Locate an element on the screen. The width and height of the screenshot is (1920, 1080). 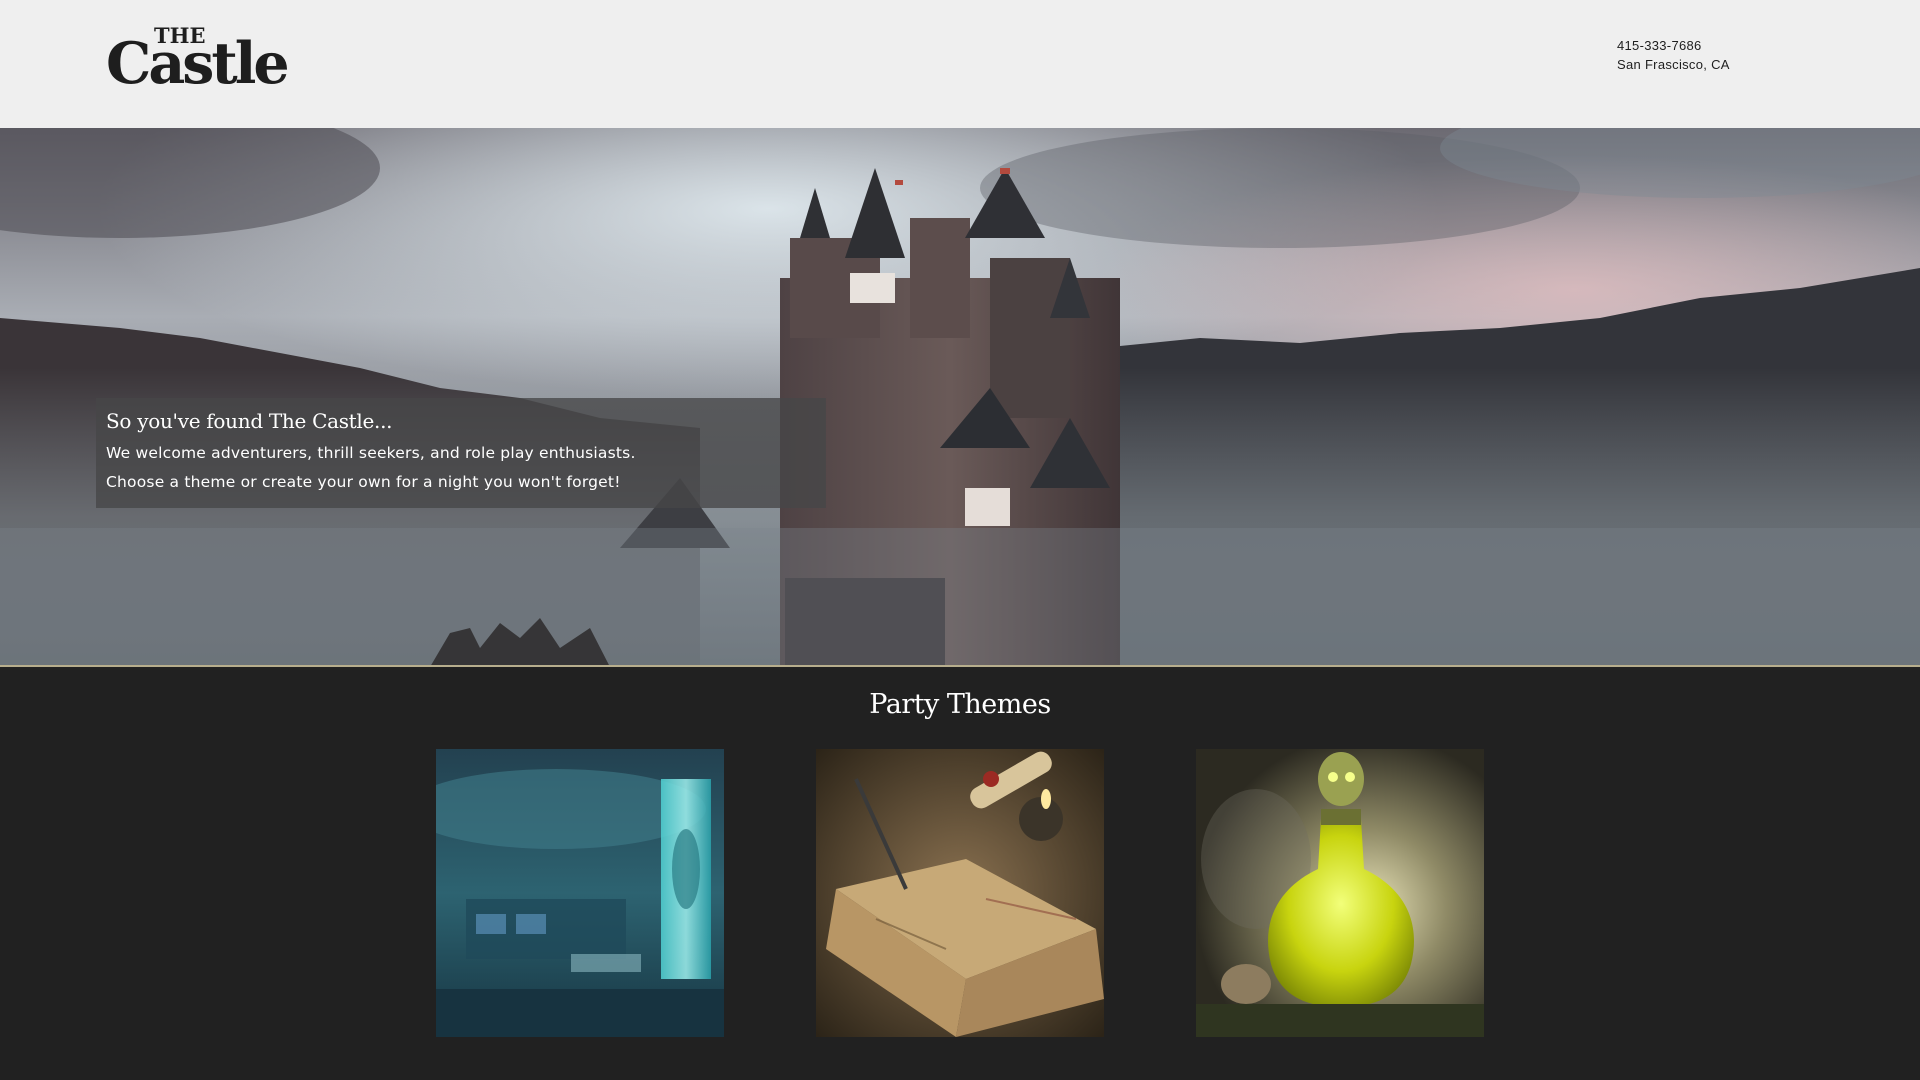
logo-main-word: Castle is located at coordinates (198, 63).